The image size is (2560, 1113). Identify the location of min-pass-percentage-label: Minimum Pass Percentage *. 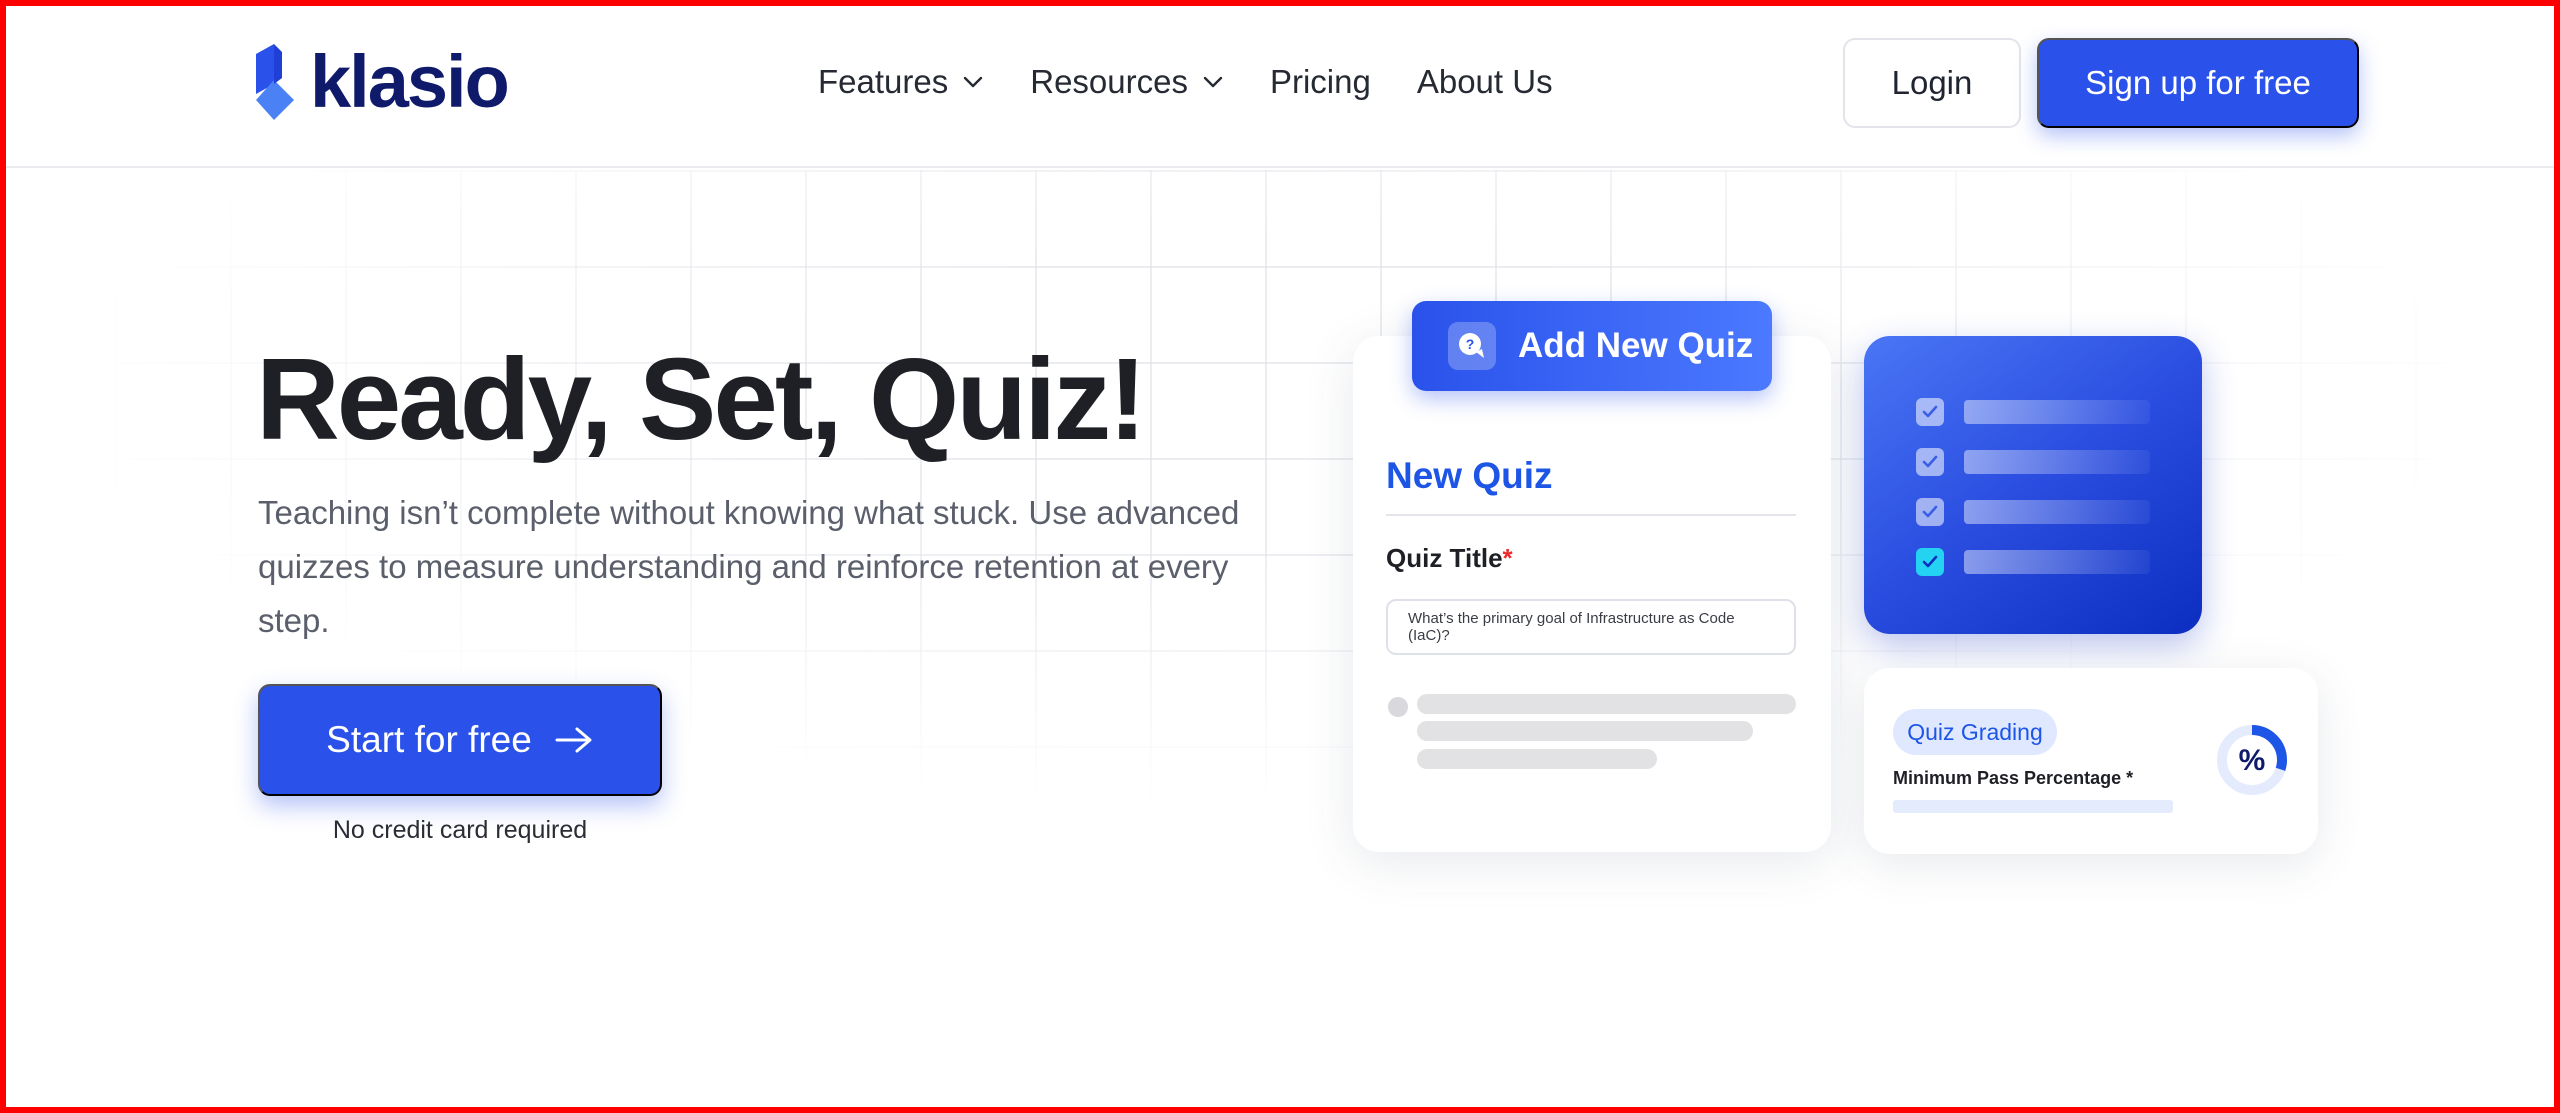
(2013, 778).